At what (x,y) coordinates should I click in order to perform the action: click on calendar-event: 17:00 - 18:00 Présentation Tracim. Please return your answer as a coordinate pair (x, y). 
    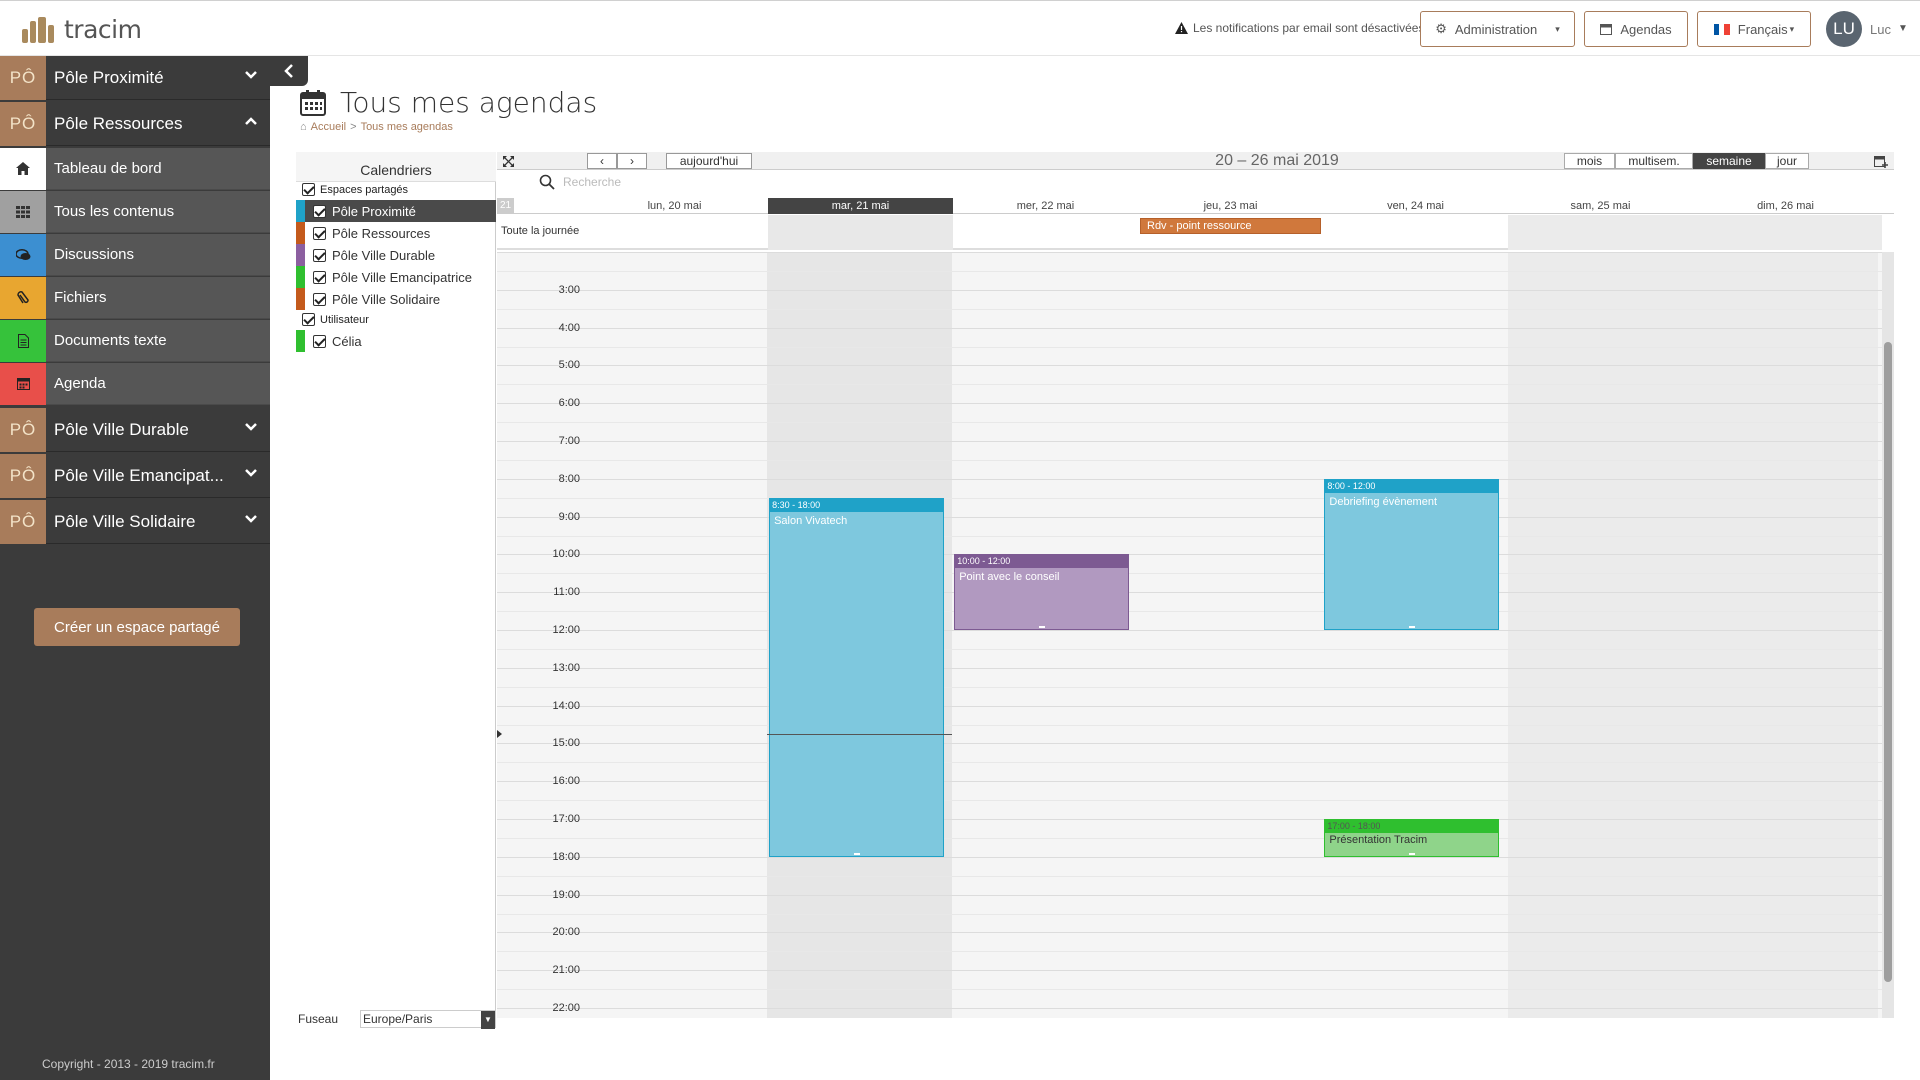
    Looking at the image, I should click on (1412, 838).